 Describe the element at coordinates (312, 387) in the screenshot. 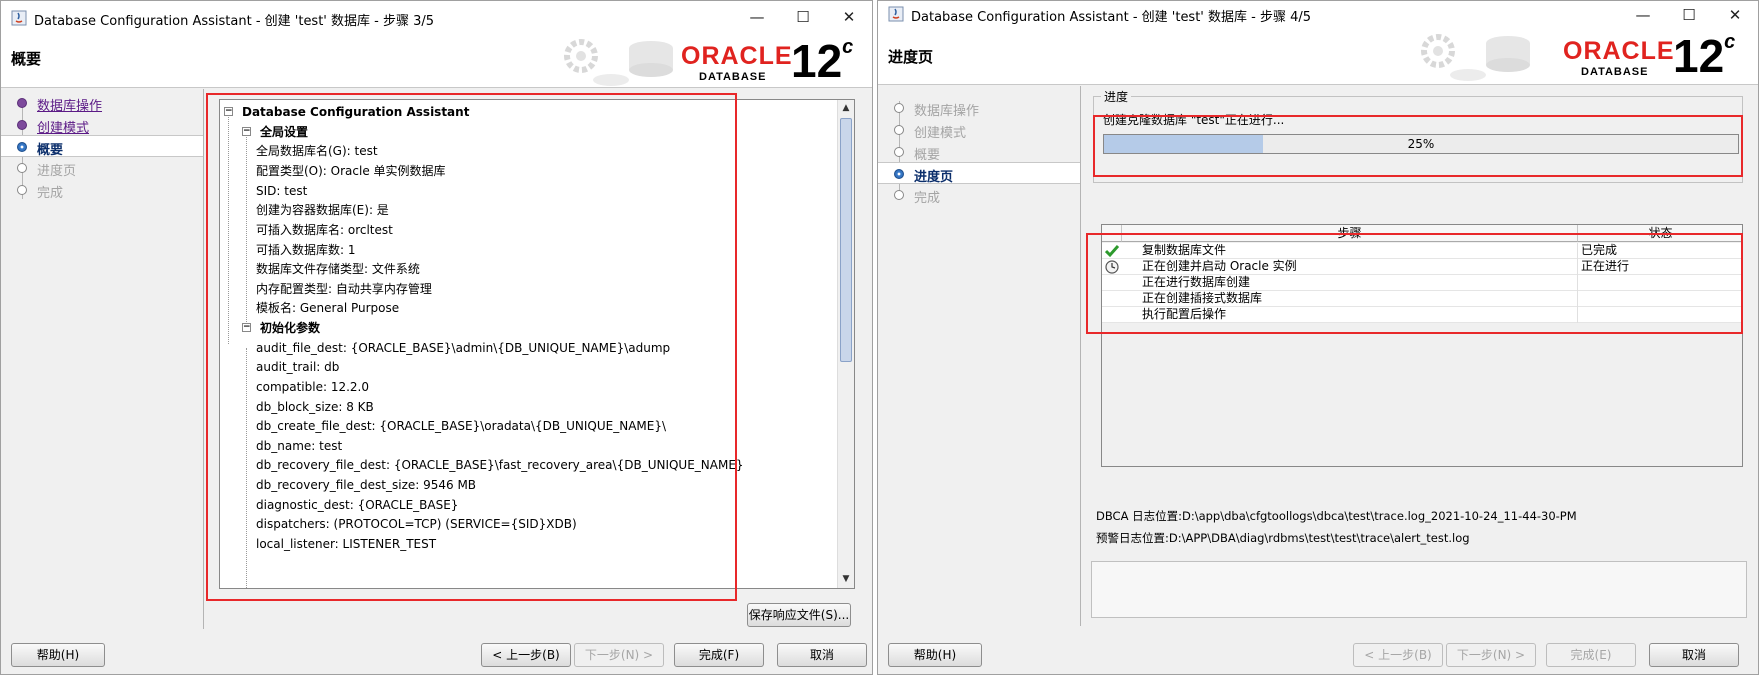

I see `tree-item: compatible: 12.2.0` at that location.